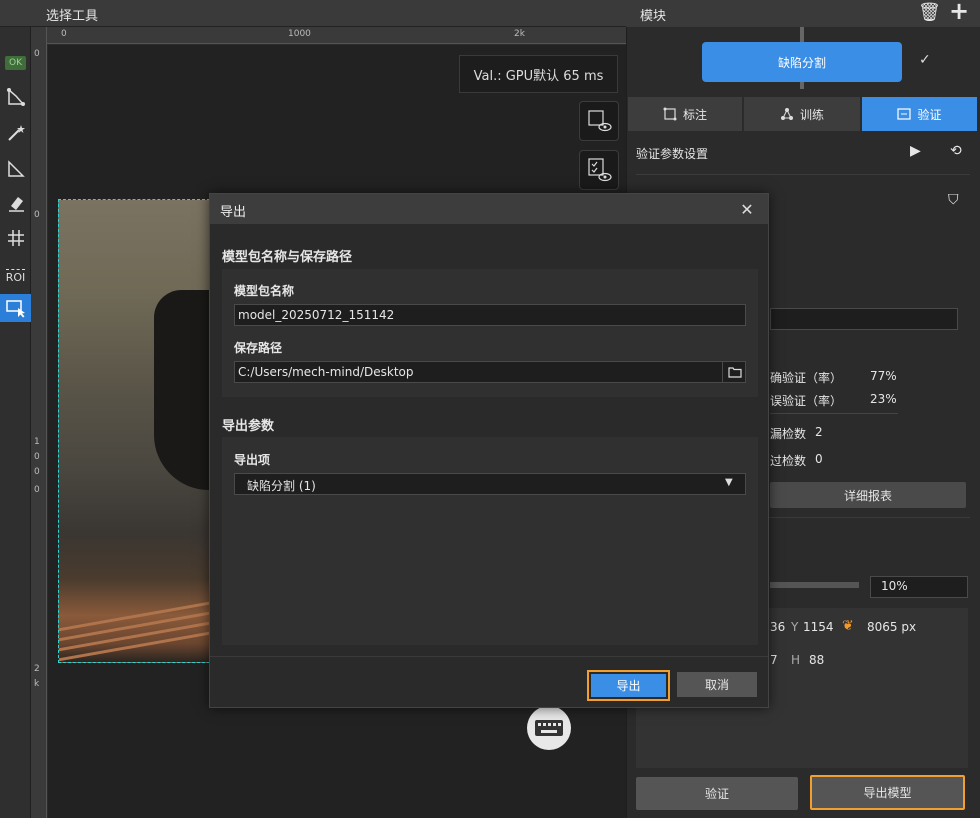  Describe the element at coordinates (864, 319) in the screenshot. I see `threshold-spinbox` at that location.